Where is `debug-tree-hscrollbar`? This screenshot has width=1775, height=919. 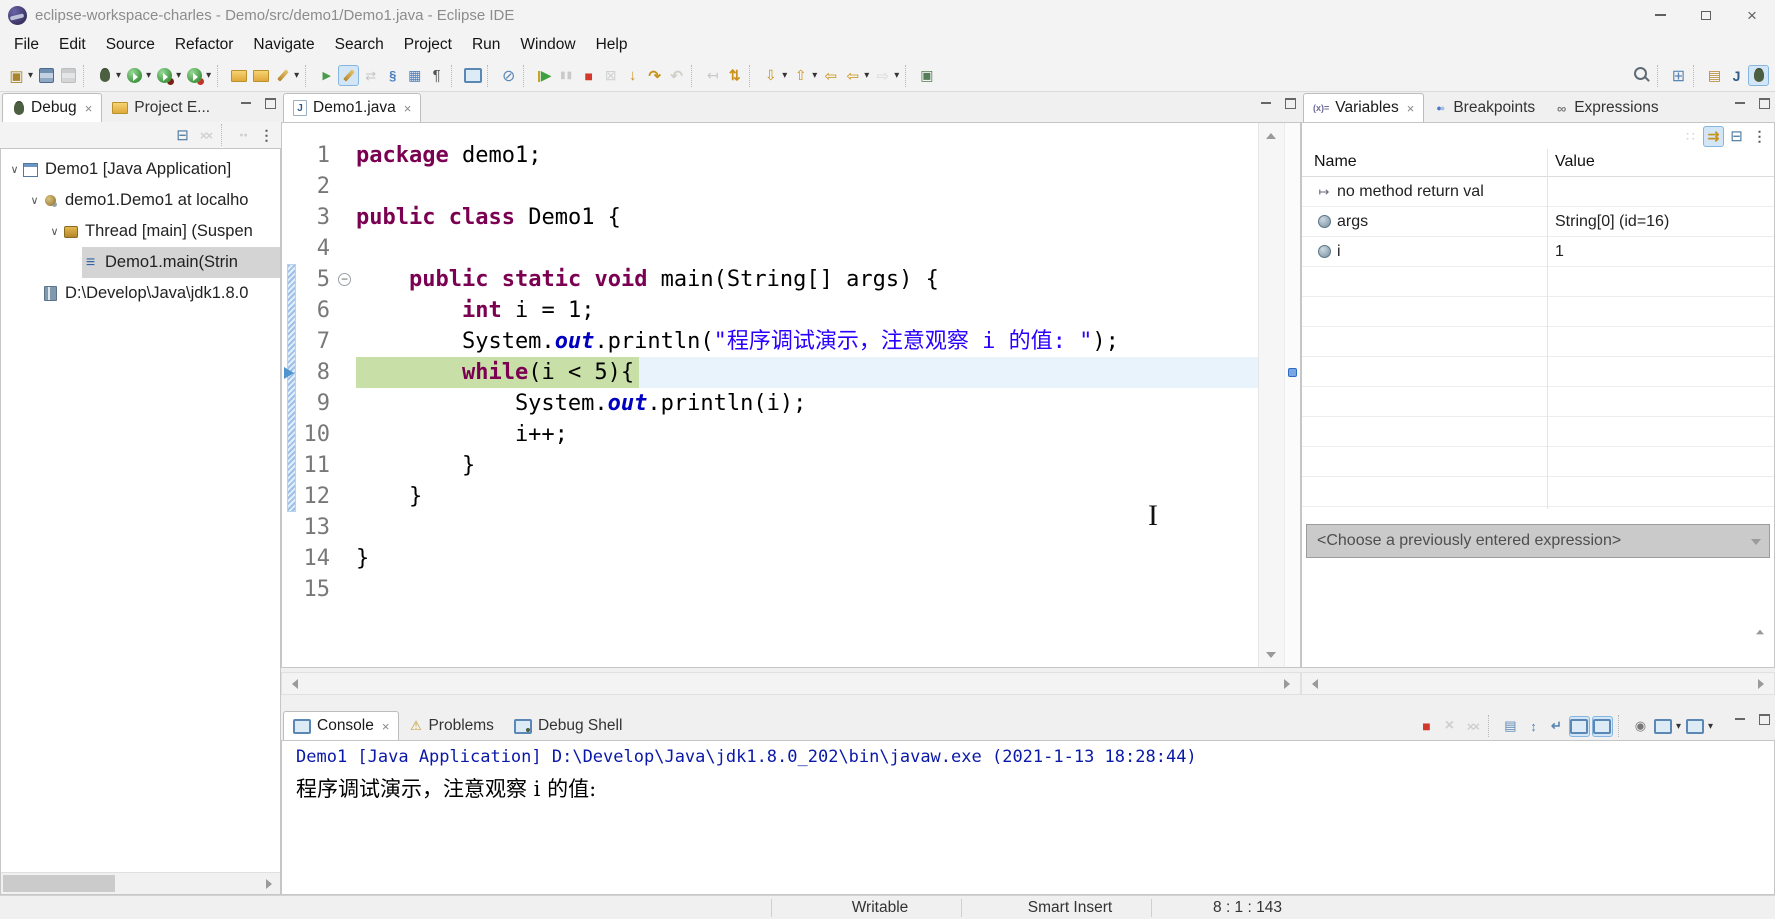
debug-tree-hscrollbar is located at coordinates (140, 883).